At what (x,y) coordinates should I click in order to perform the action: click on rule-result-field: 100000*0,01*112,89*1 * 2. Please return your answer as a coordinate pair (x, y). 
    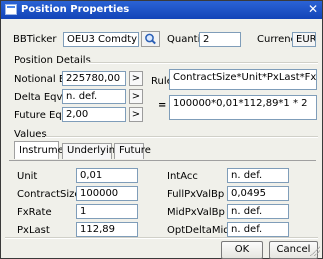
    Looking at the image, I should click on (243, 107).